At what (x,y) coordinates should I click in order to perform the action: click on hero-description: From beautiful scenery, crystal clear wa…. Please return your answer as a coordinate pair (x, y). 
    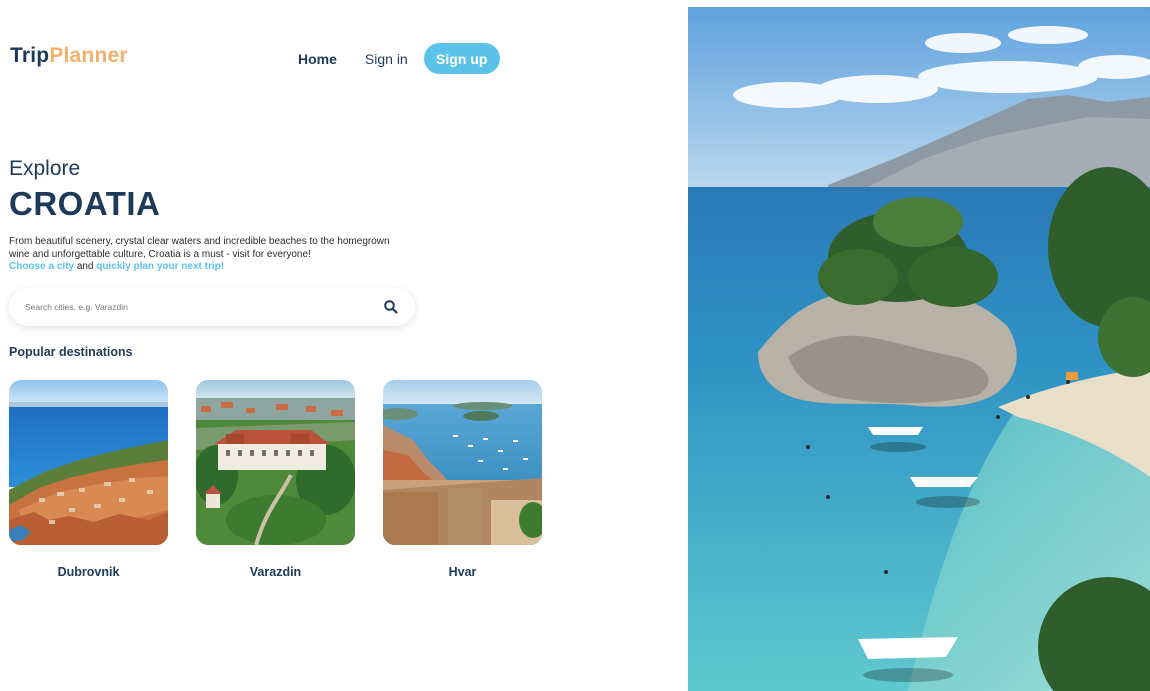
    Looking at the image, I should click on (209, 255).